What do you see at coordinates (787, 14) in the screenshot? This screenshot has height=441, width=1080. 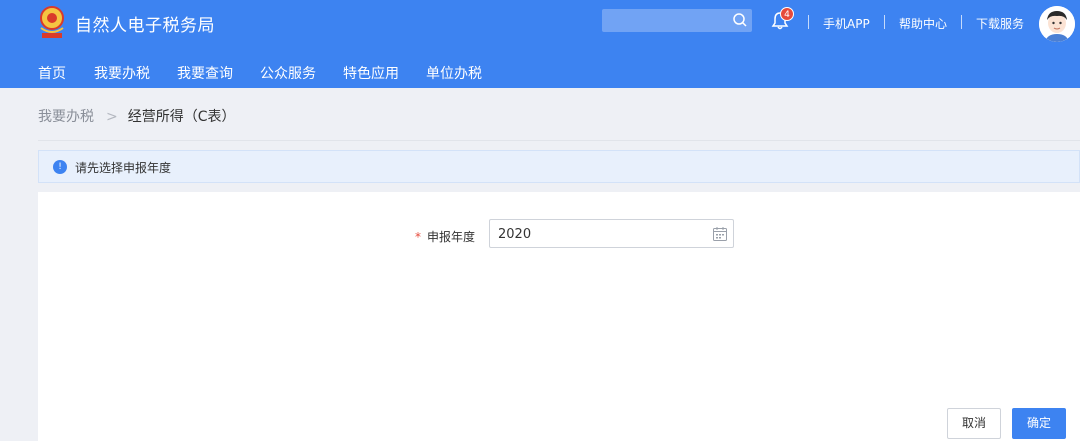 I see `notification-badge: 4` at bounding box center [787, 14].